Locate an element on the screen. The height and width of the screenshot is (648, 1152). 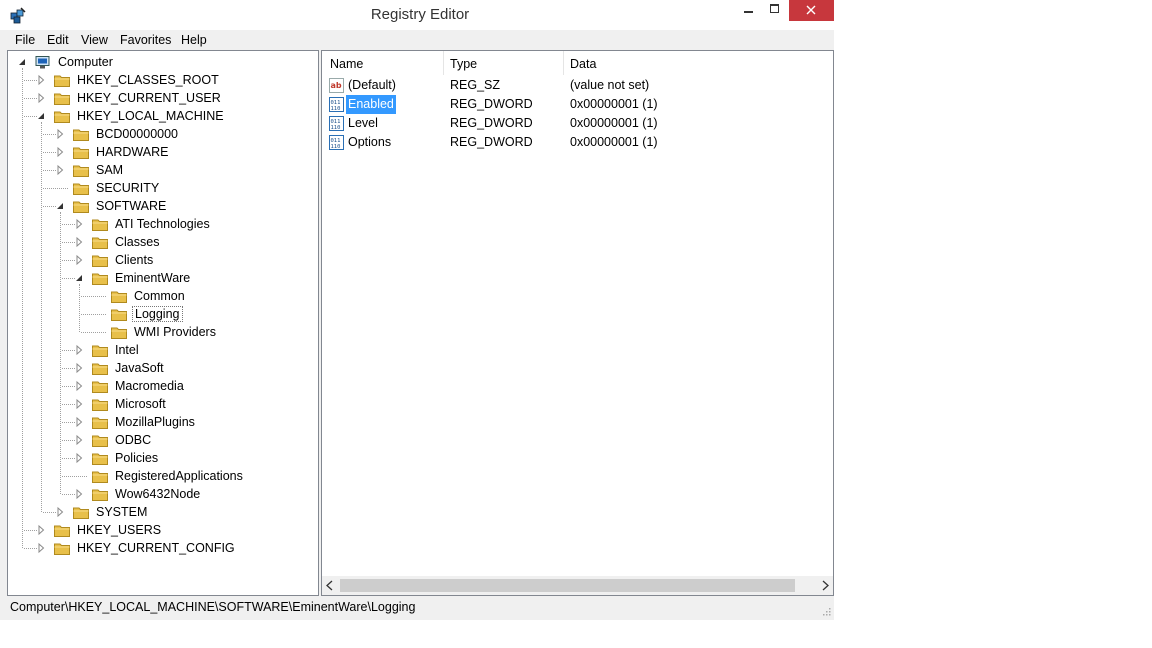
tree-item-label: HKEY_USERS is located at coordinates (119, 530).